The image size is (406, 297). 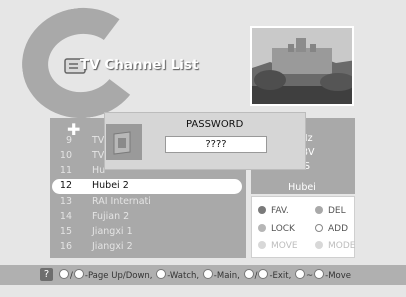 I want to click on channel-row-selected: 12 Hubei 2, so click(x=147, y=186).